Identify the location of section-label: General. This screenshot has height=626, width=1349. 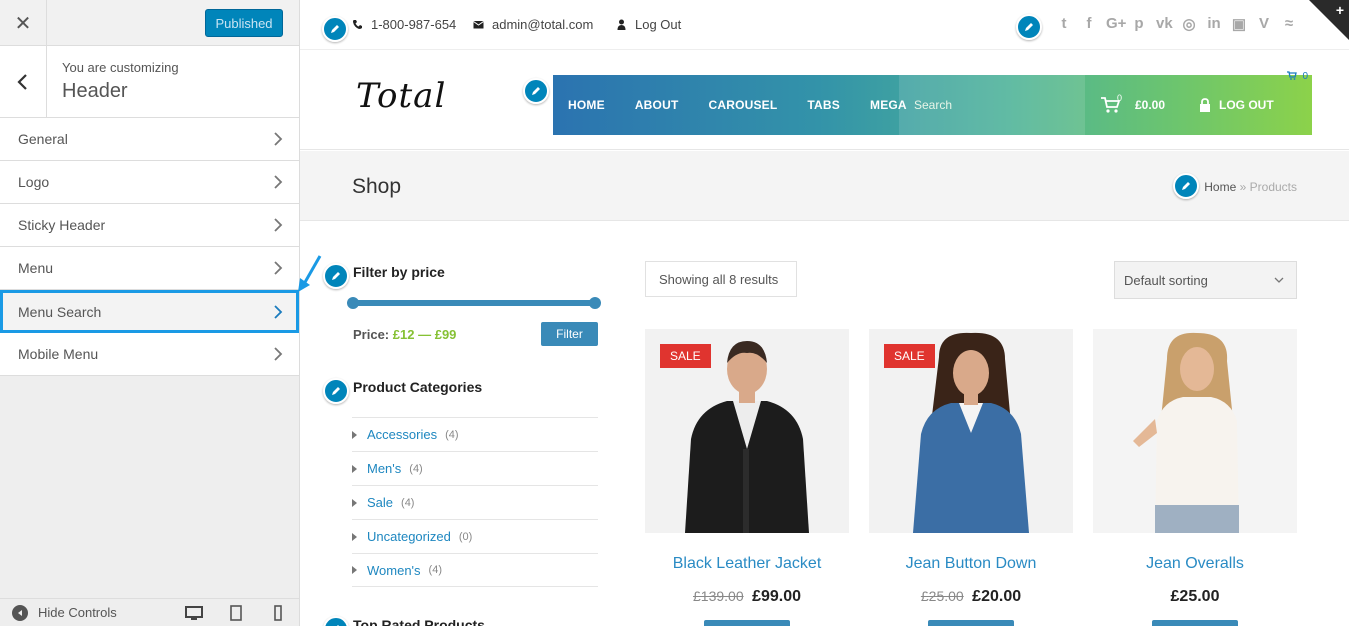
(43, 139).